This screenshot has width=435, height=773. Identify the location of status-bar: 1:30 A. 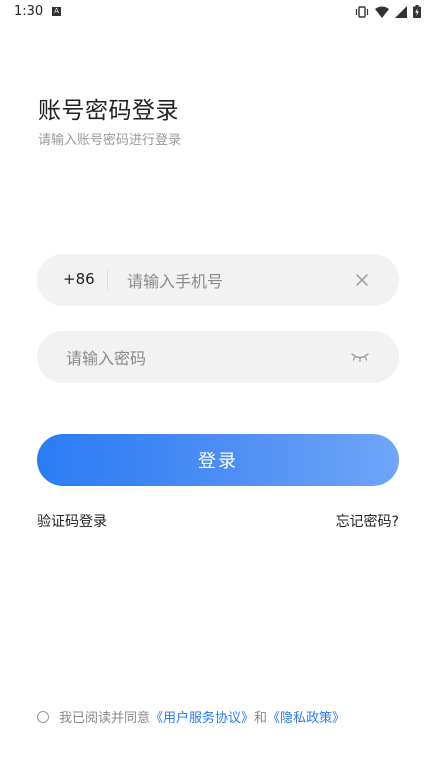
(217, 13).